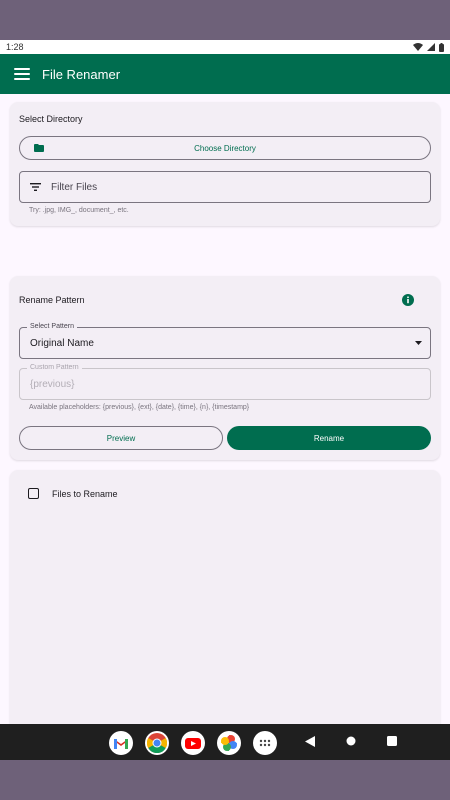 The width and height of the screenshot is (450, 800). Describe the element at coordinates (418, 47) in the screenshot. I see `wifi-icon` at that location.